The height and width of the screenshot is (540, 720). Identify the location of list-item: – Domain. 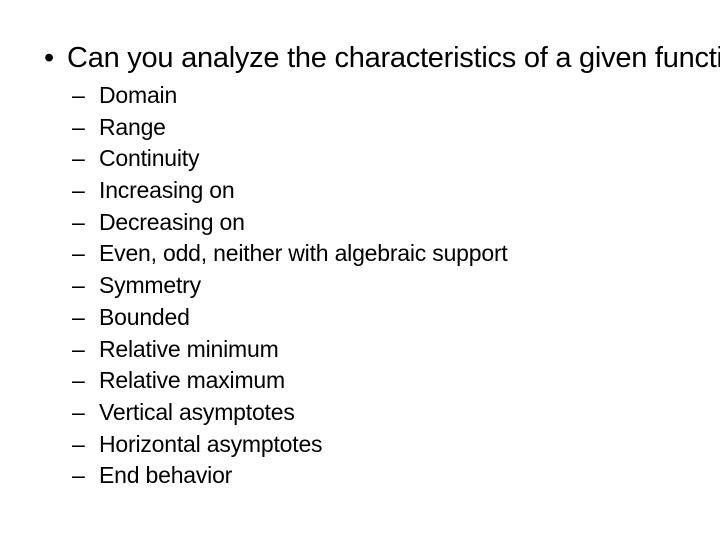
(290, 96).